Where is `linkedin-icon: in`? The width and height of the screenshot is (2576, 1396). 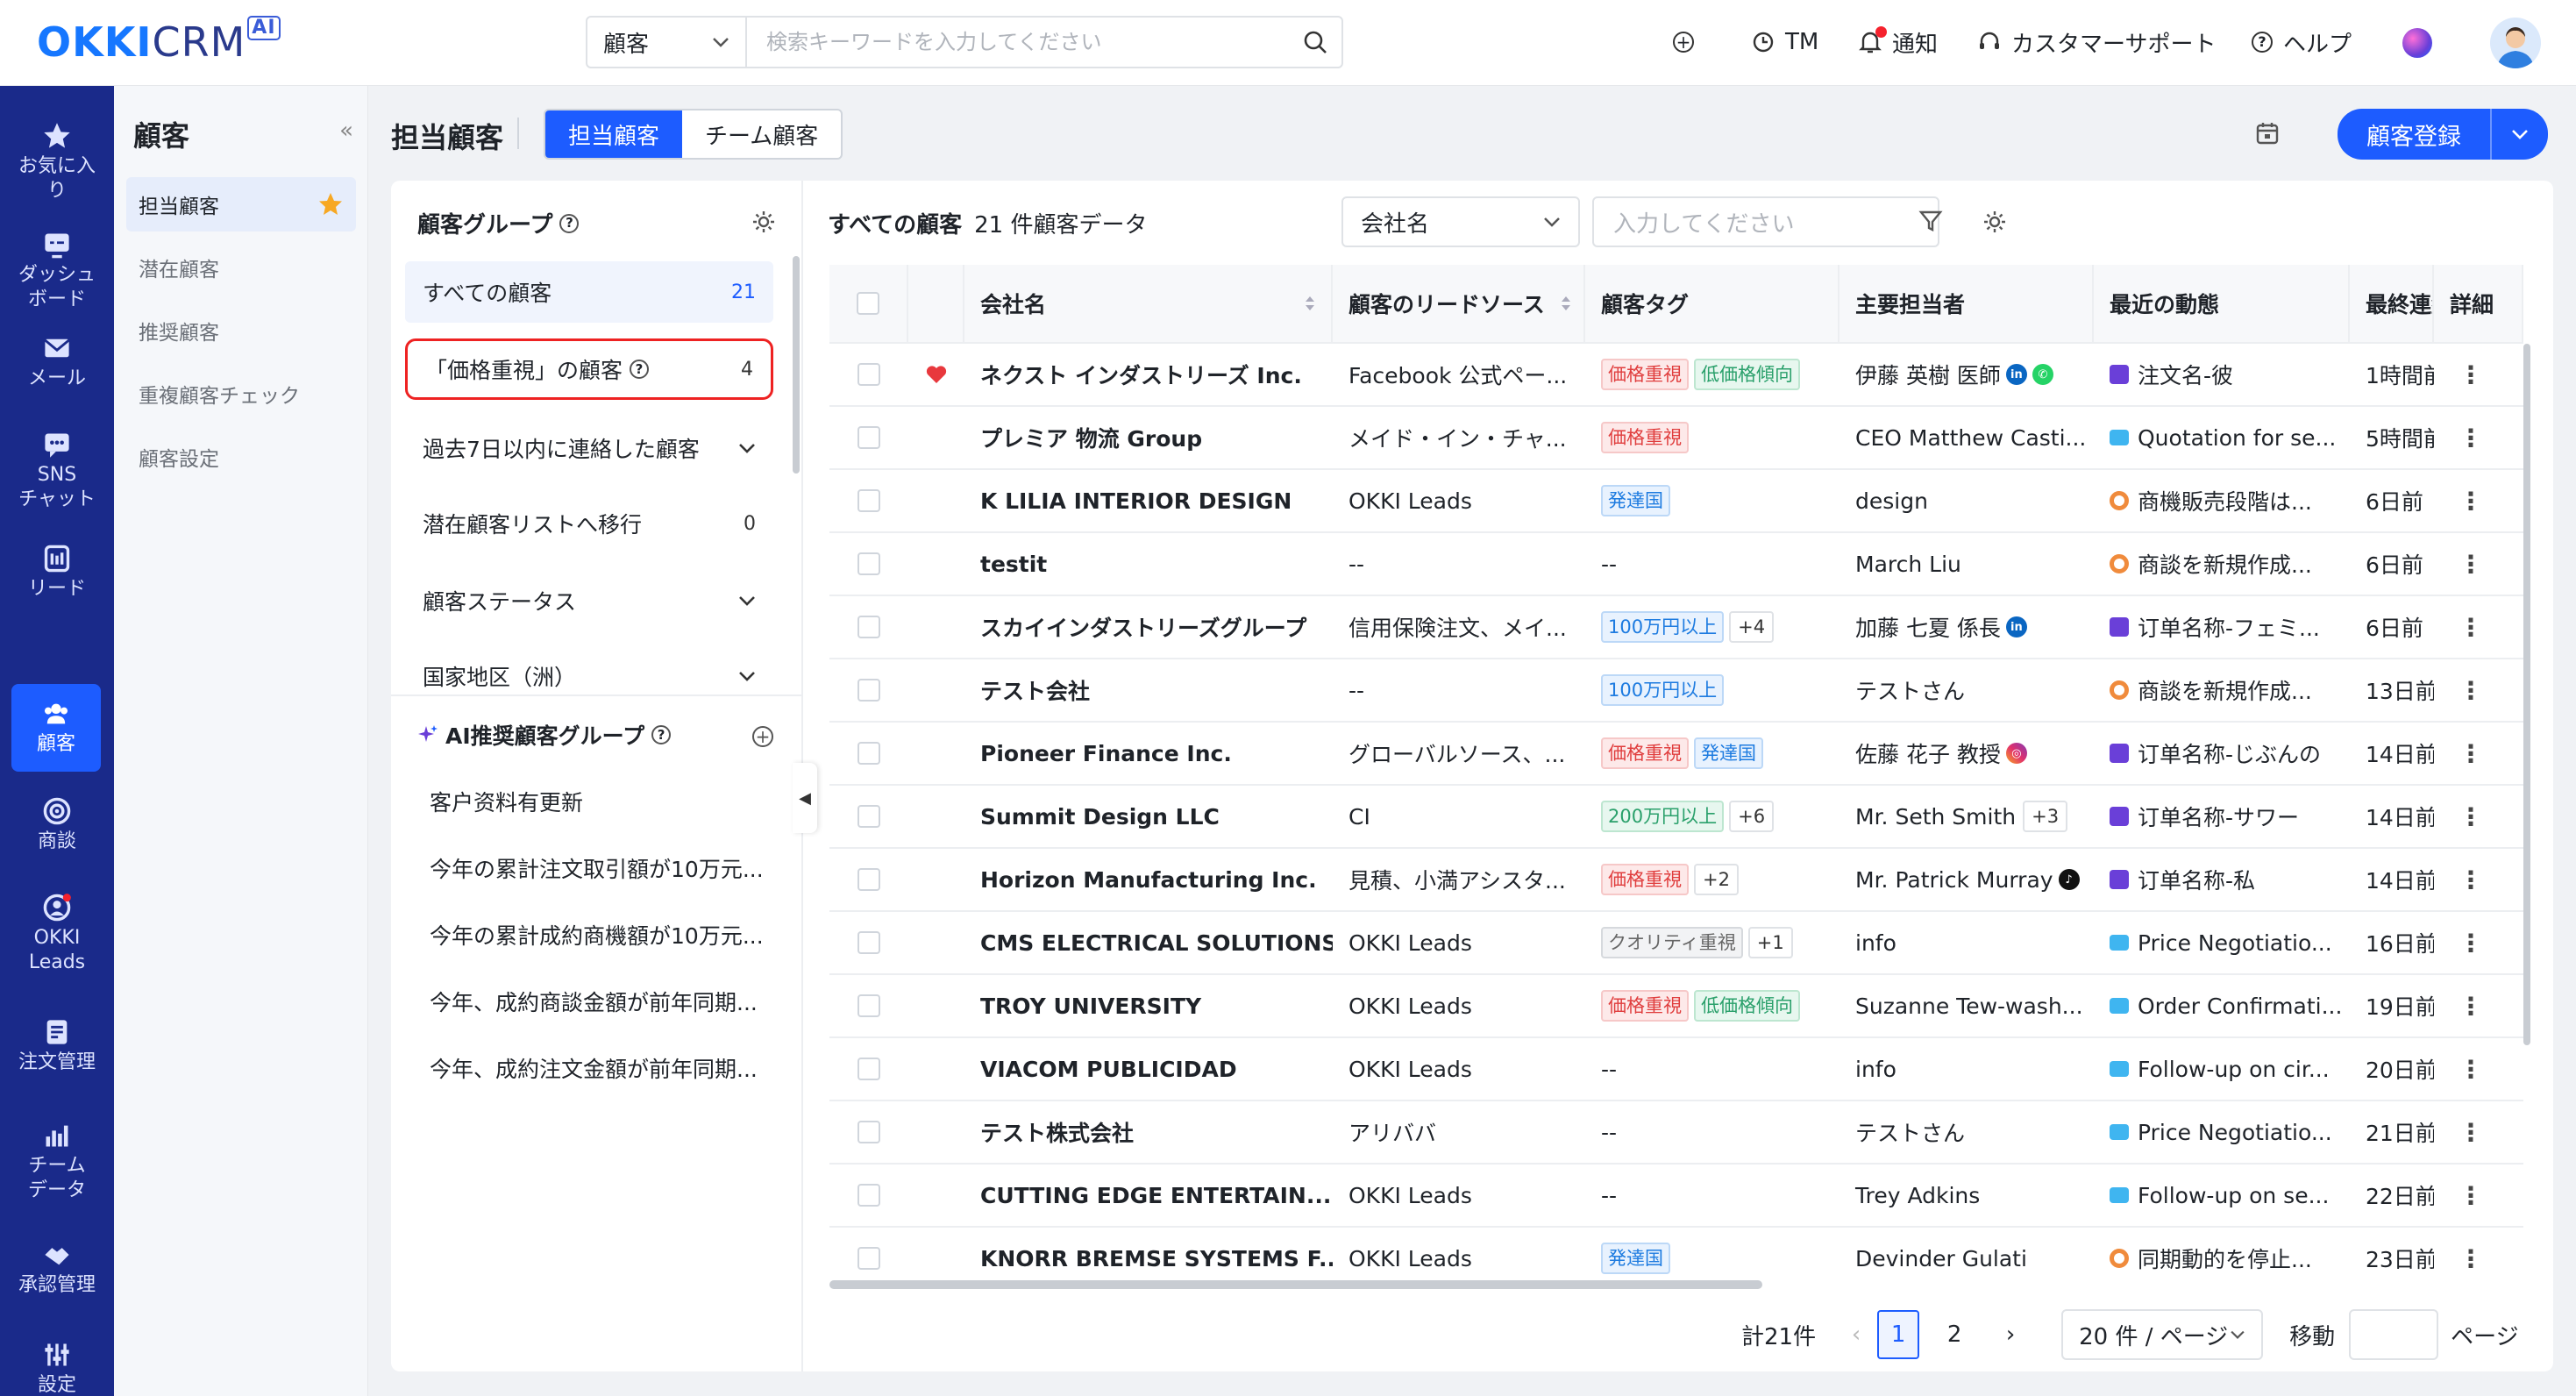 linkedin-icon: in is located at coordinates (2016, 626).